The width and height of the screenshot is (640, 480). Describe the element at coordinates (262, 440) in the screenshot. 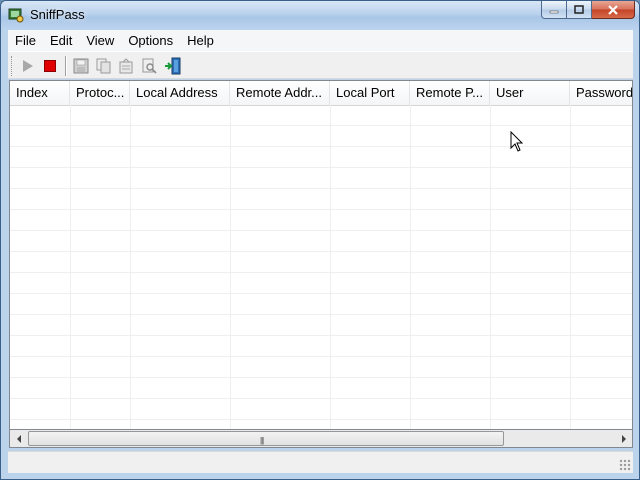

I see `grip-icon: |||` at that location.